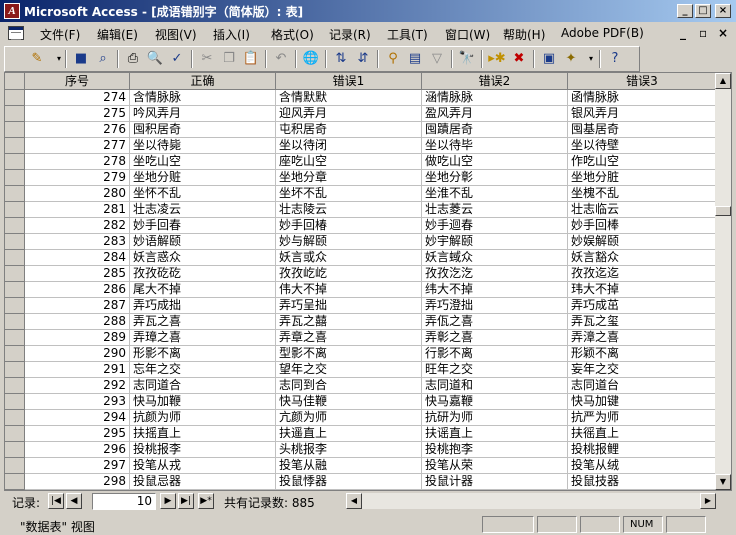 The width and height of the screenshot is (736, 535). Describe the element at coordinates (341, 59) in the screenshot. I see `sort-asc-icon: ⇅` at that location.